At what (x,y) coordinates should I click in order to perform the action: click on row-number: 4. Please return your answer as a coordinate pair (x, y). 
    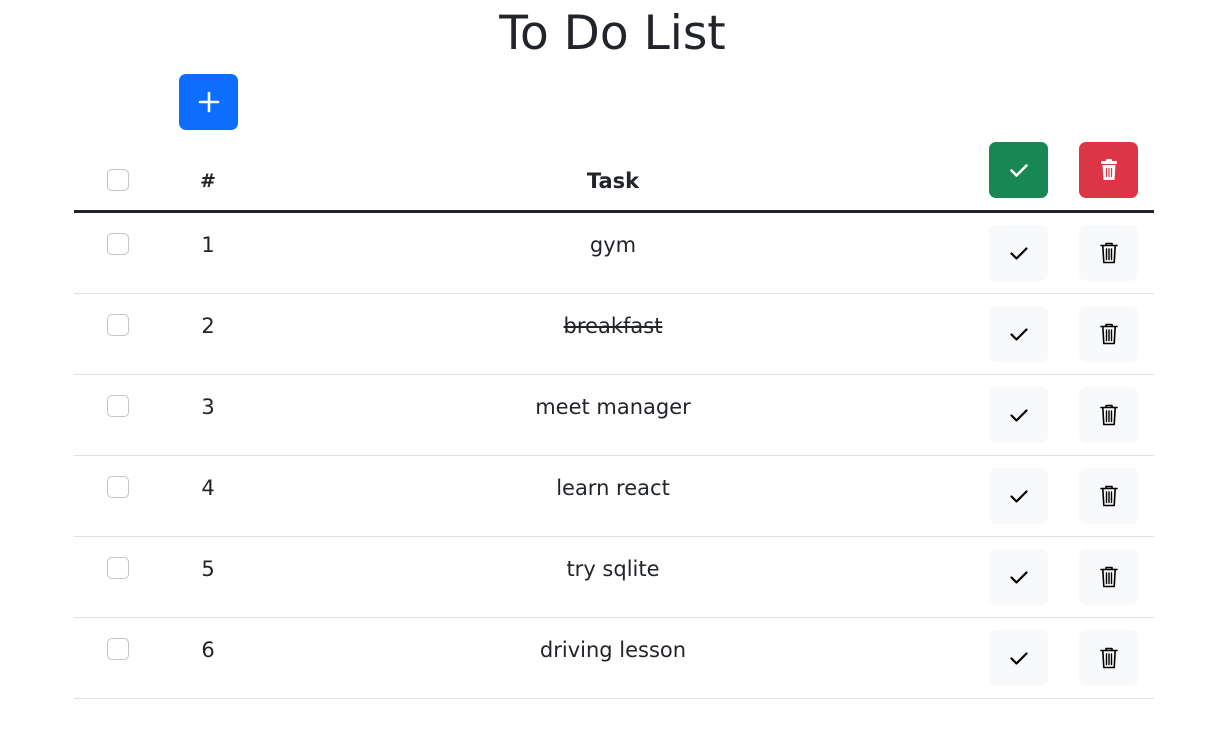
    Looking at the image, I should click on (208, 488).